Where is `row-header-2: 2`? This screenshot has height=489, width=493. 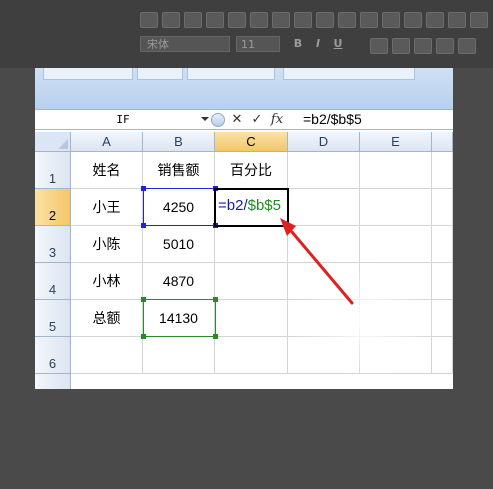
row-header-2: 2 is located at coordinates (53, 207).